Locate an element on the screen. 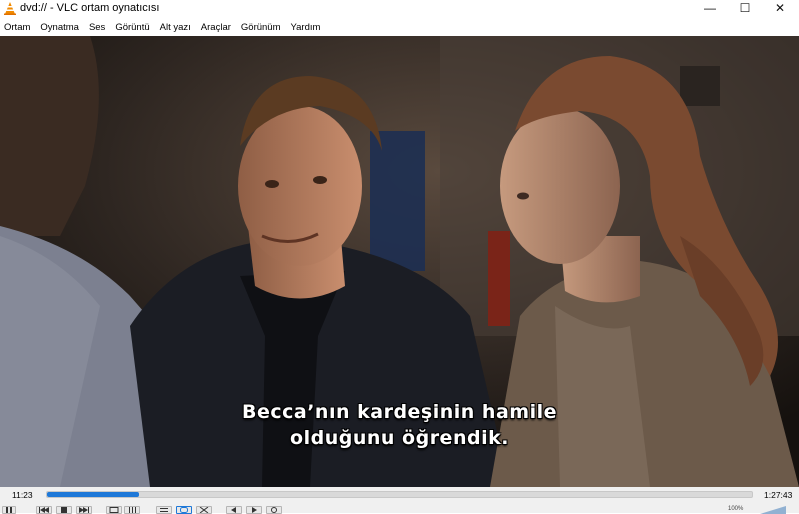 Image resolution: width=799 pixels, height=514 pixels. seek-progress is located at coordinates (93, 494).